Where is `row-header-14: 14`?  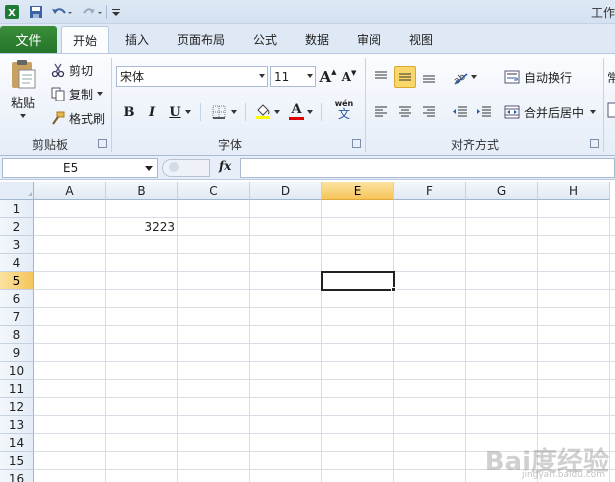
row-header-14: 14 is located at coordinates (17, 443).